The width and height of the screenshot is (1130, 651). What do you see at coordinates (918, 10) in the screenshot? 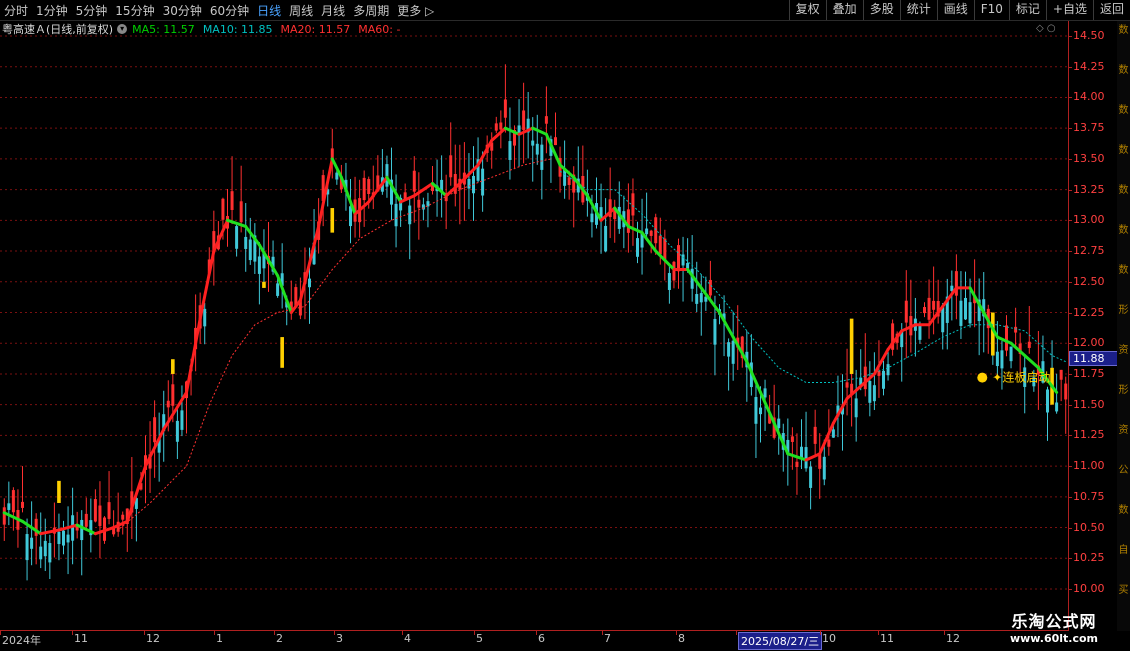
I see `toolbar-button-3: 统计` at bounding box center [918, 10].